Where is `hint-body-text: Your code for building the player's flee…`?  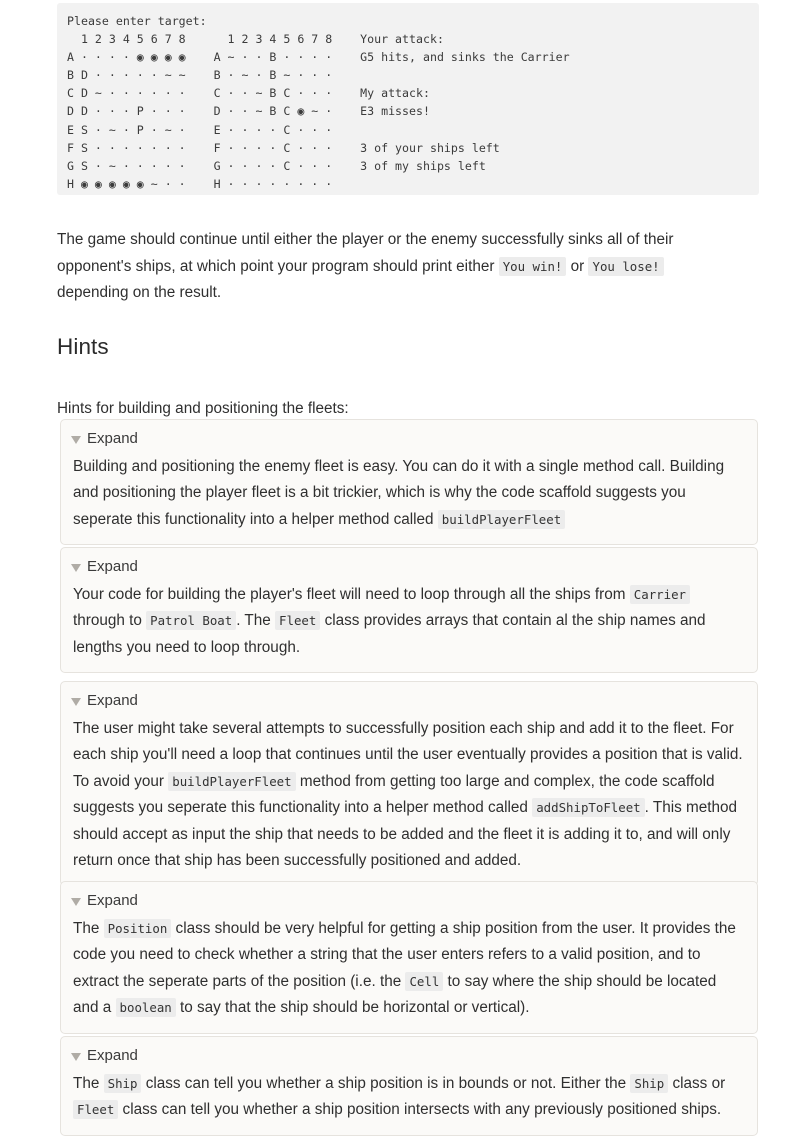
hint-body-text: Your code for building the player's flee… is located at coordinates (389, 620).